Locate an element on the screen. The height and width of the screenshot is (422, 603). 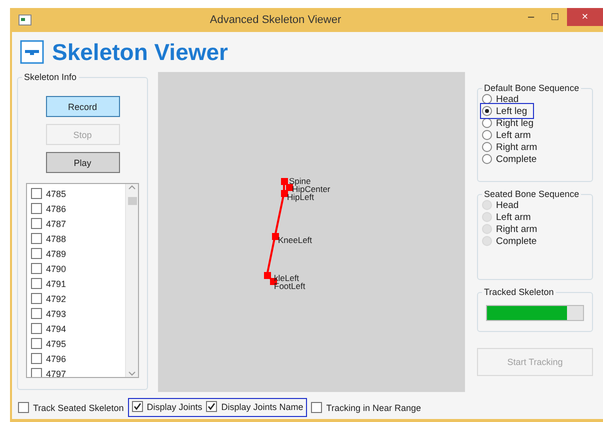
joint-marker is located at coordinates (275, 236).